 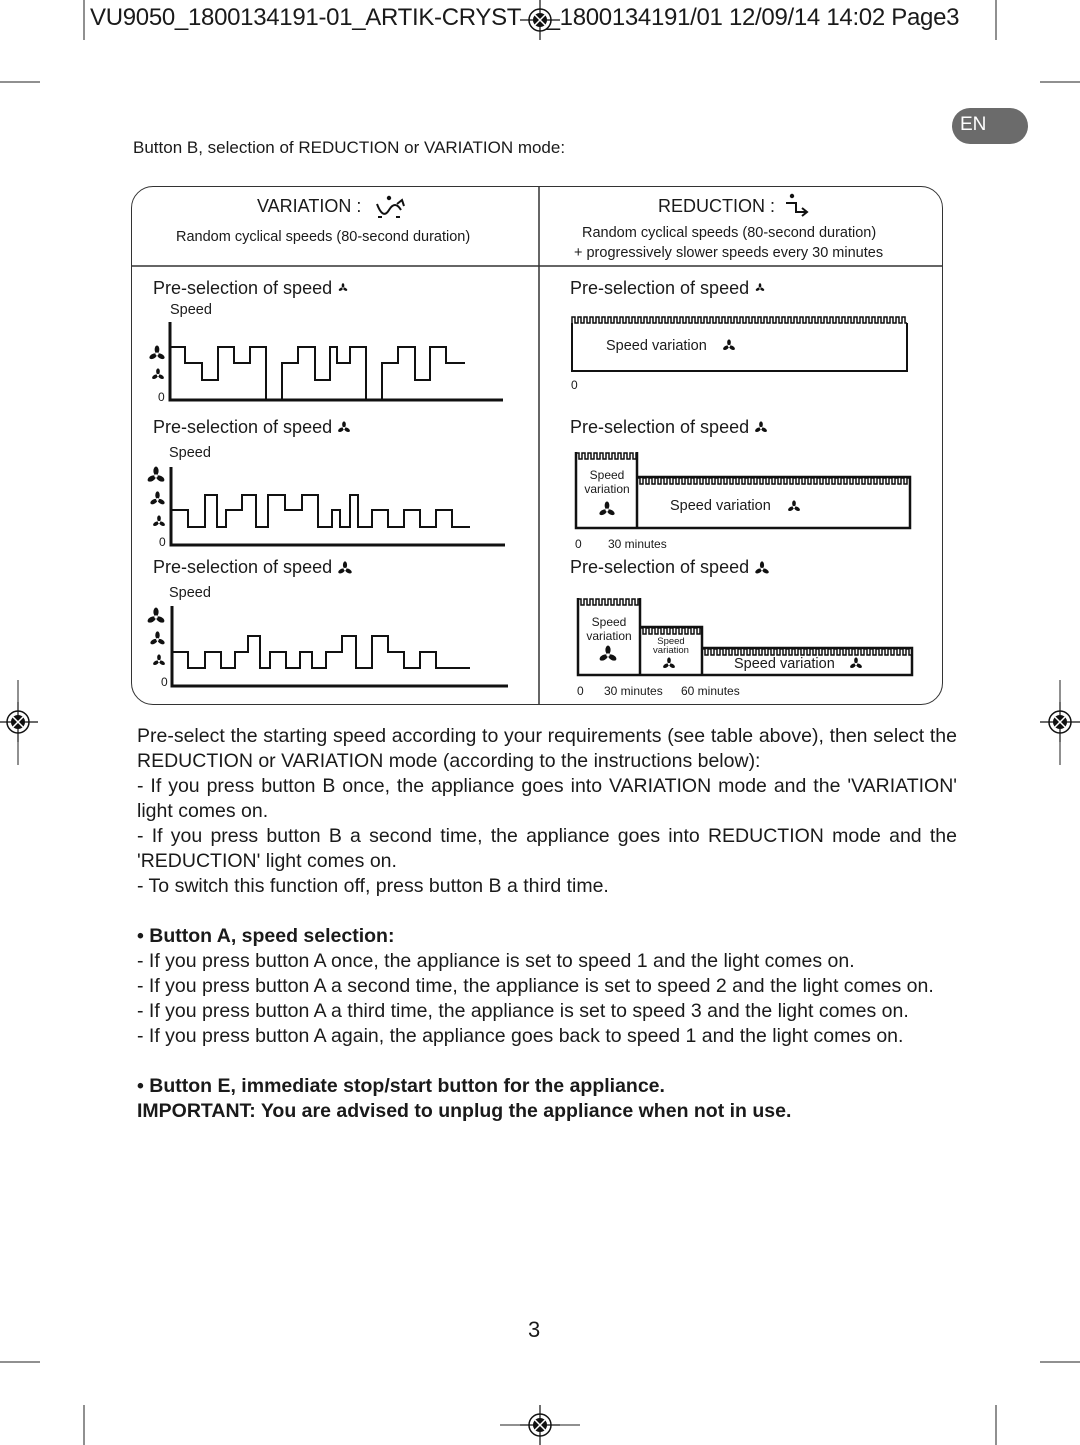 What do you see at coordinates (266, 936) in the screenshot?
I see `button-a-heading: • Button A, speed selection:` at bounding box center [266, 936].